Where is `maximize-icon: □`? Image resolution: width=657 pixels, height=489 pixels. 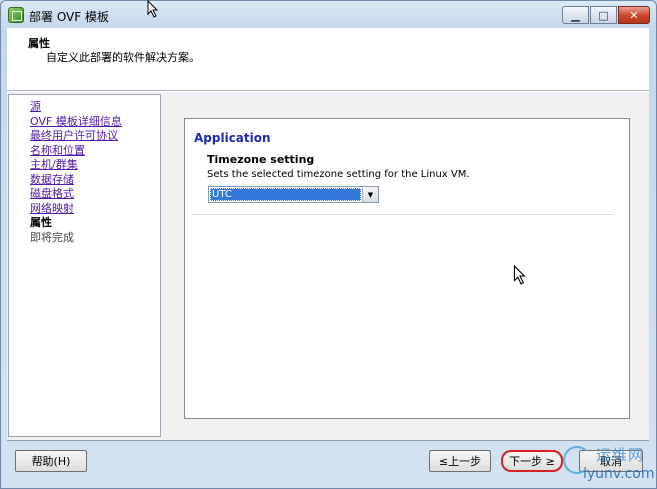 maximize-icon: □ is located at coordinates (603, 15).